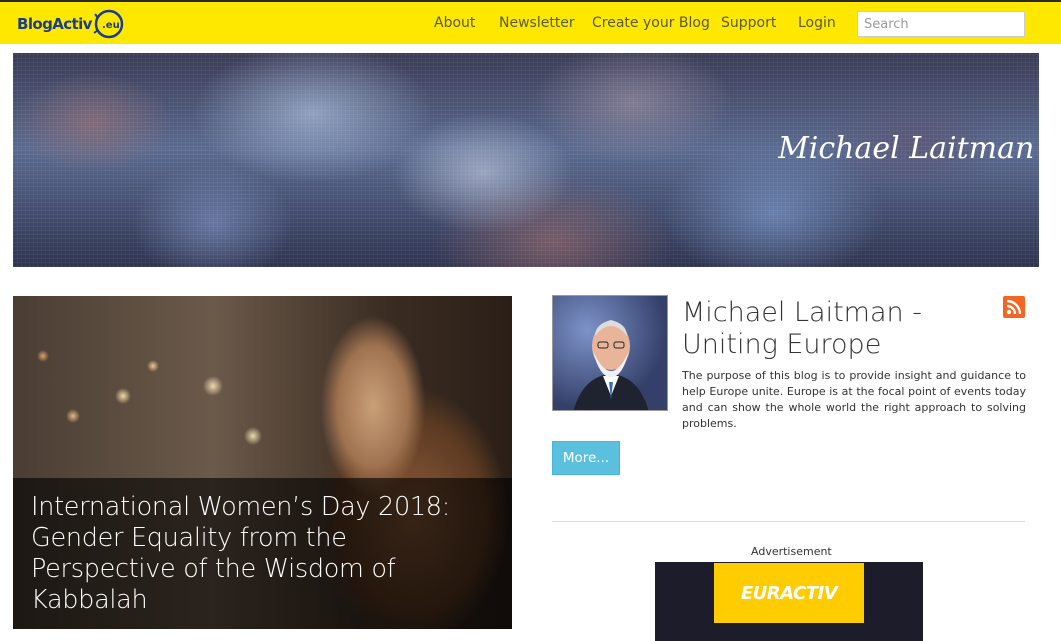  Describe the element at coordinates (54, 24) in the screenshot. I see `logo-text: BlogActiv` at that location.